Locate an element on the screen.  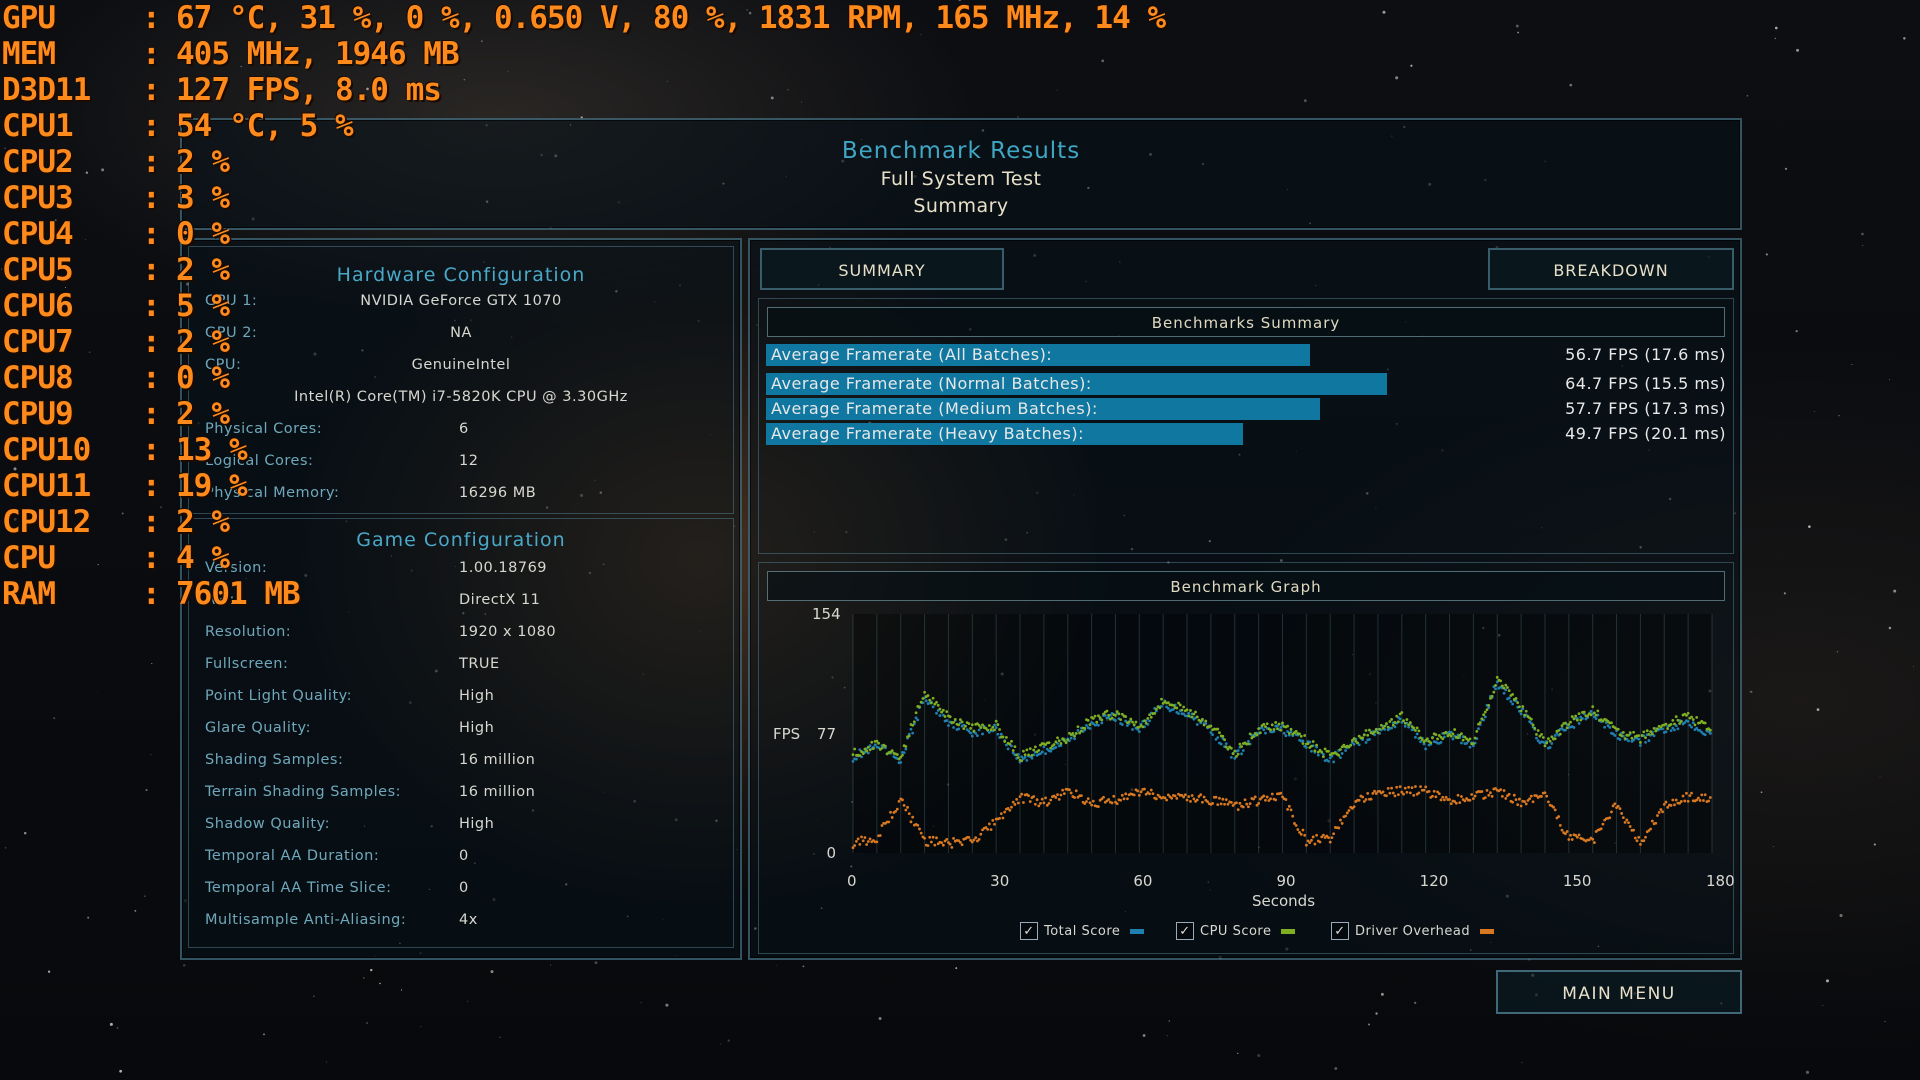
osd-value: 0 % is located at coordinates (203, 378).